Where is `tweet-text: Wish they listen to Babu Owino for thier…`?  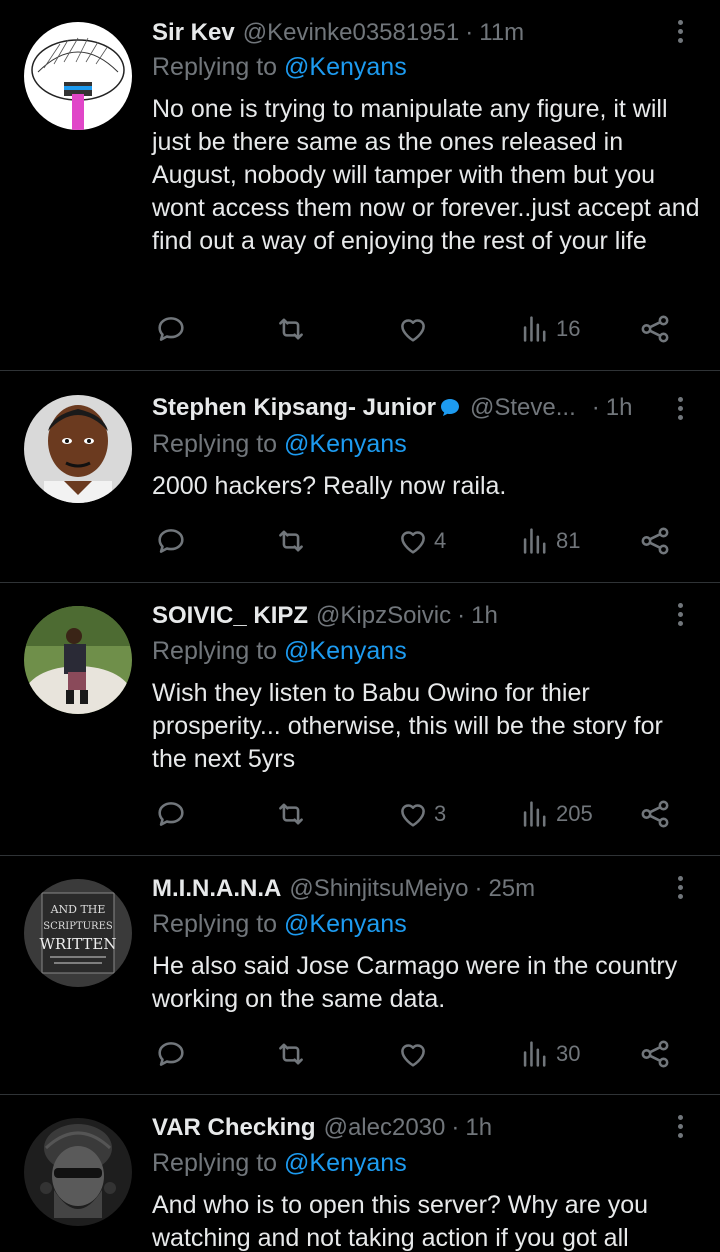
tweet-text: Wish they listen to Babu Owino for thier… is located at coordinates (407, 726).